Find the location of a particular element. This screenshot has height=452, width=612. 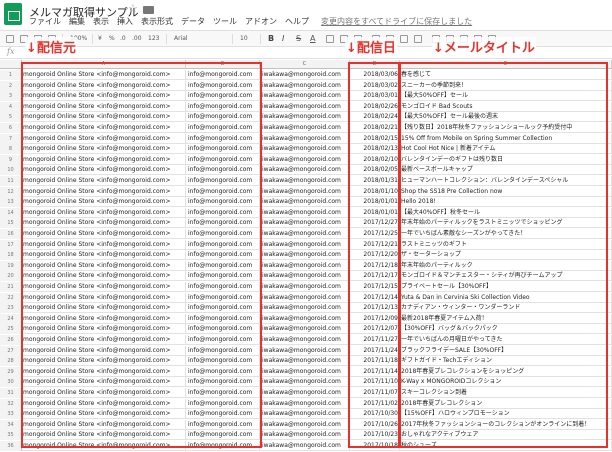

row-number: 29 is located at coordinates (11, 371).